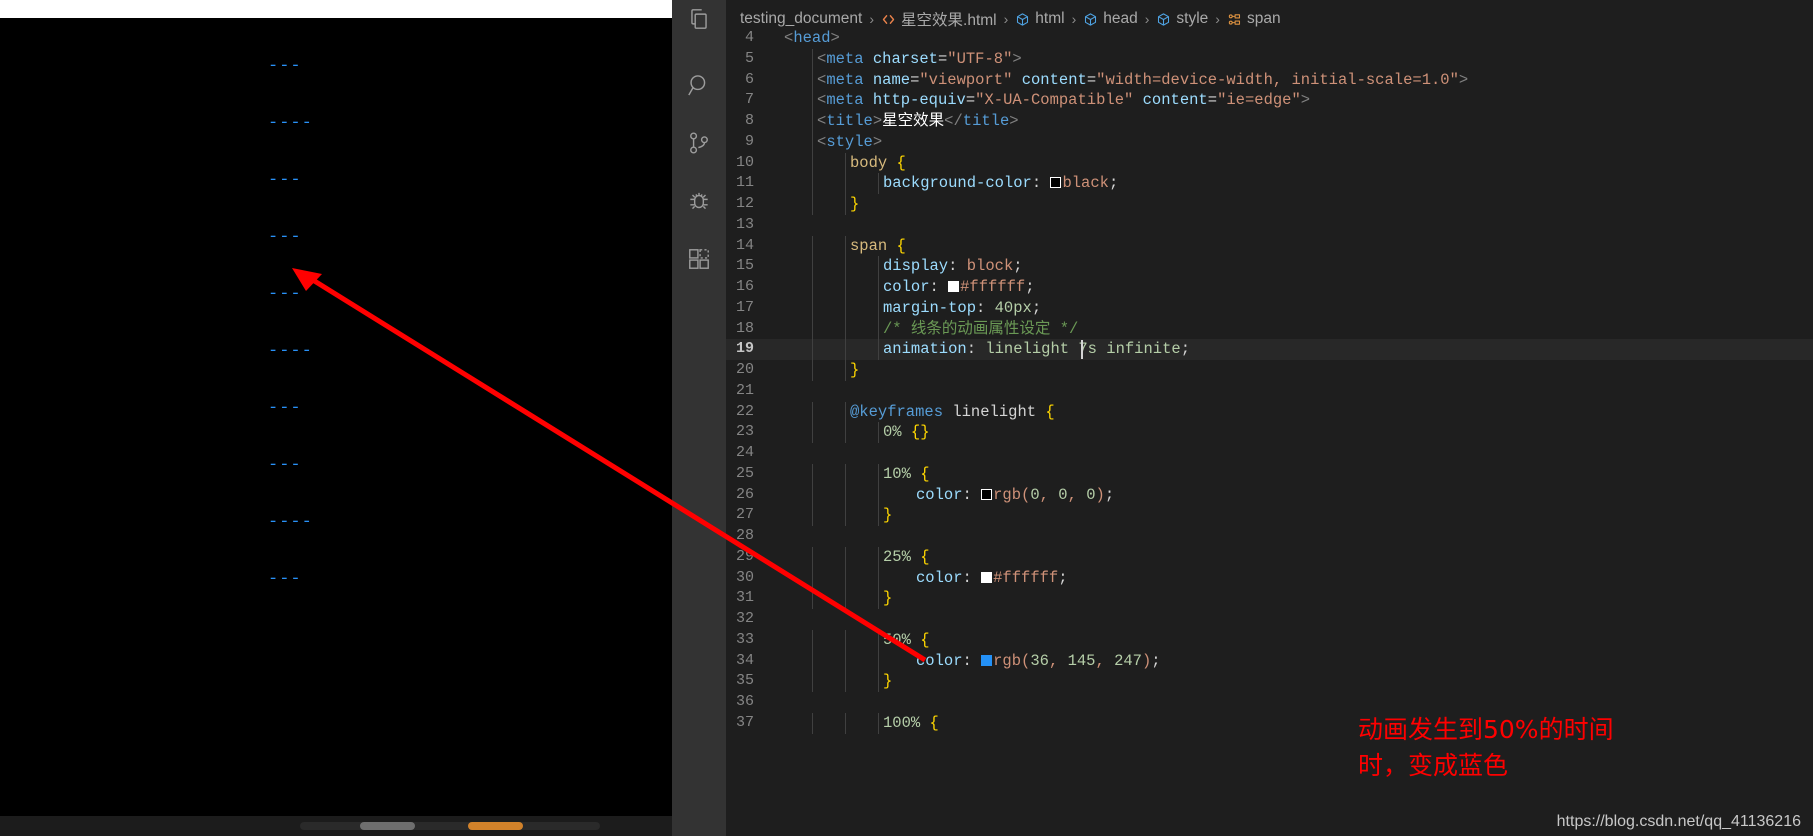 Image resolution: width=1813 pixels, height=836 pixels. Describe the element at coordinates (953, 121) in the screenshot. I see `code-token: </` at that location.